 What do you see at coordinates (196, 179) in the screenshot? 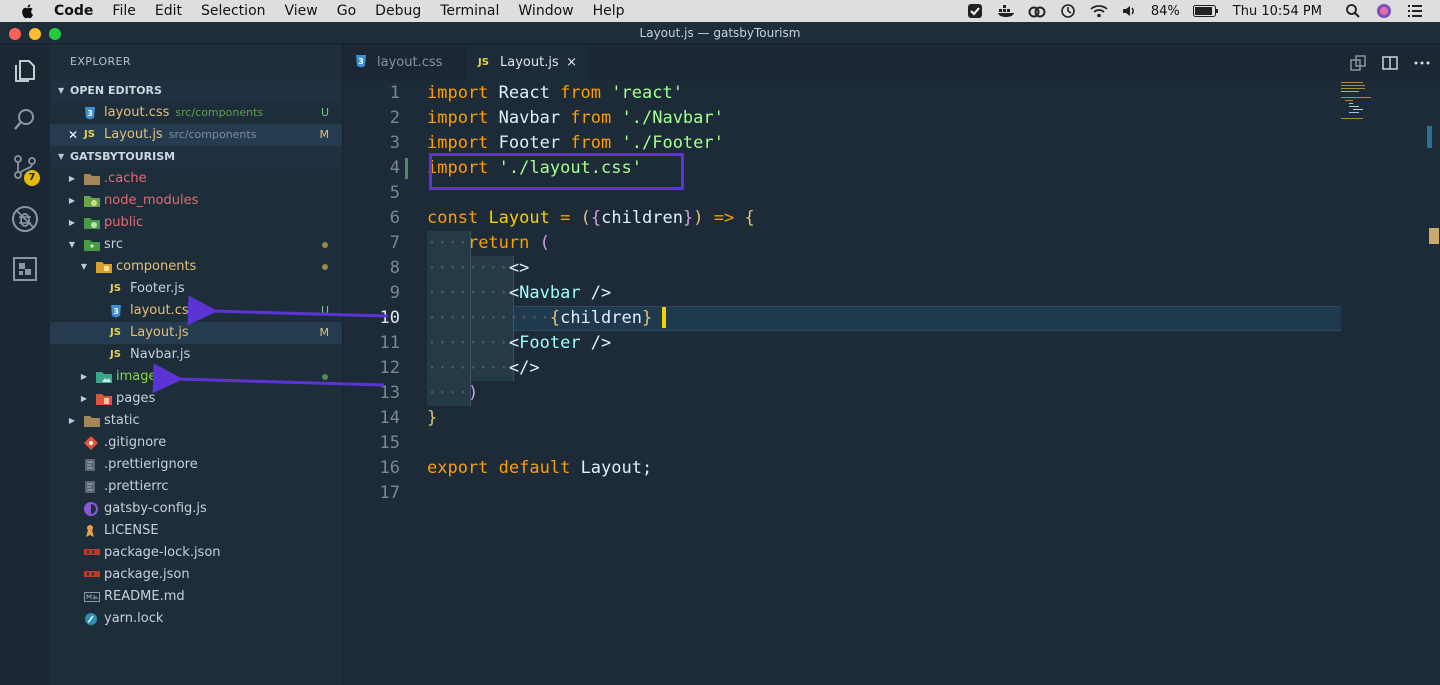
I see `tree-folder: ▶ .cache` at bounding box center [196, 179].